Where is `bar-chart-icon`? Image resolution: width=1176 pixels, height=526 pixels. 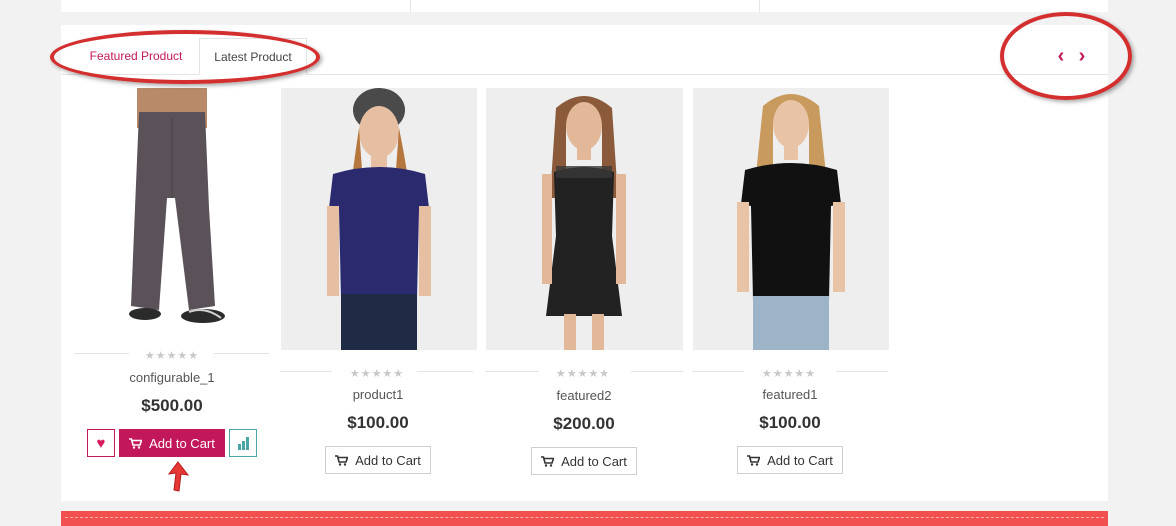 bar-chart-icon is located at coordinates (243, 443).